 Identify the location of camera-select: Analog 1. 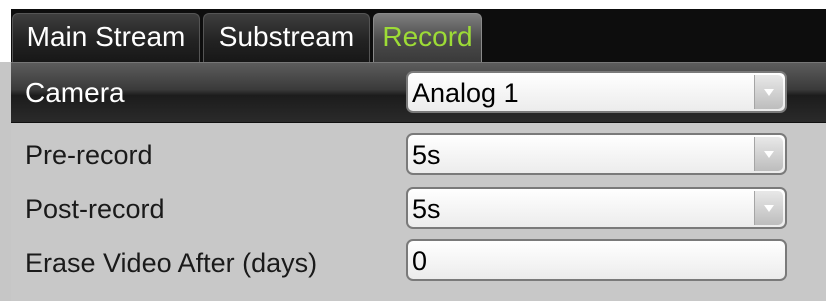
(596, 92).